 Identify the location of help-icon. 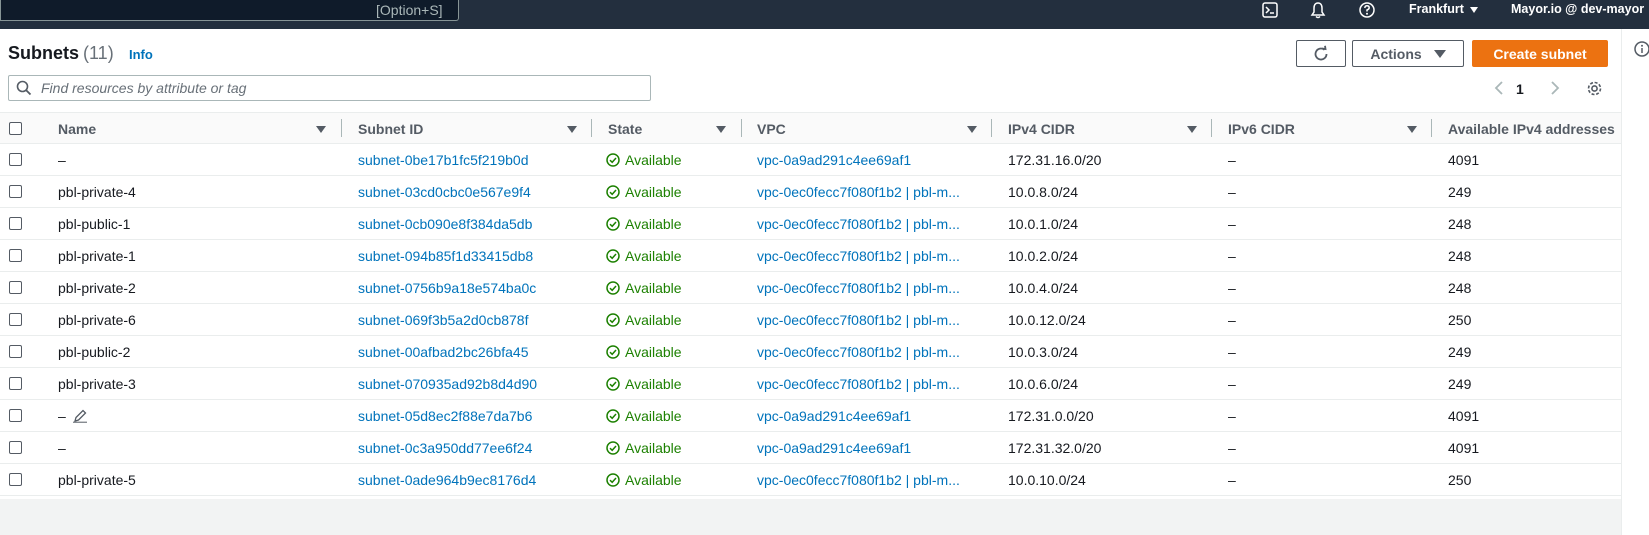
(1367, 10).